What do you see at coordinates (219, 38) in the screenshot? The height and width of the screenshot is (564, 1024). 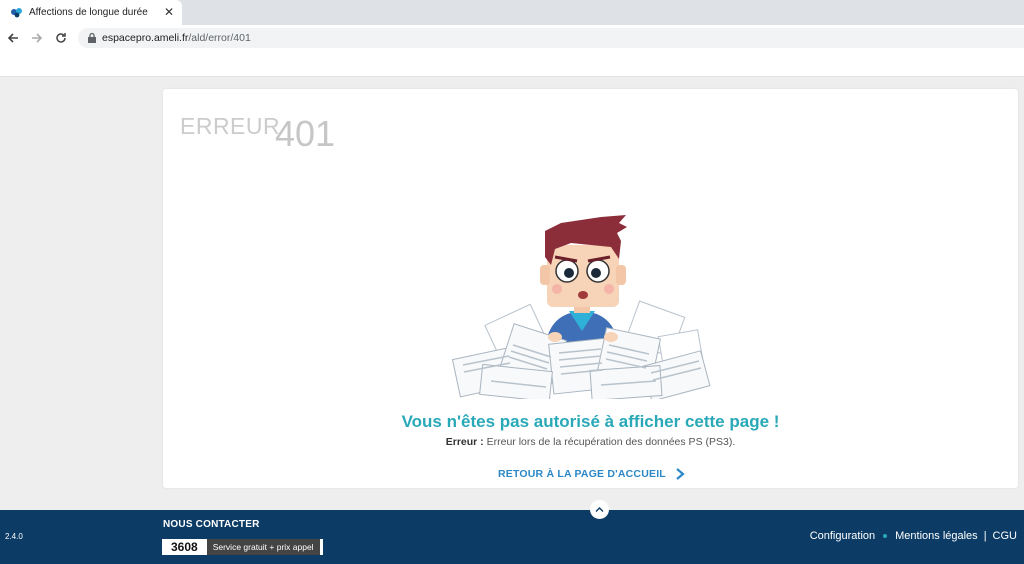 I see `url-path: /ald/error/401` at bounding box center [219, 38].